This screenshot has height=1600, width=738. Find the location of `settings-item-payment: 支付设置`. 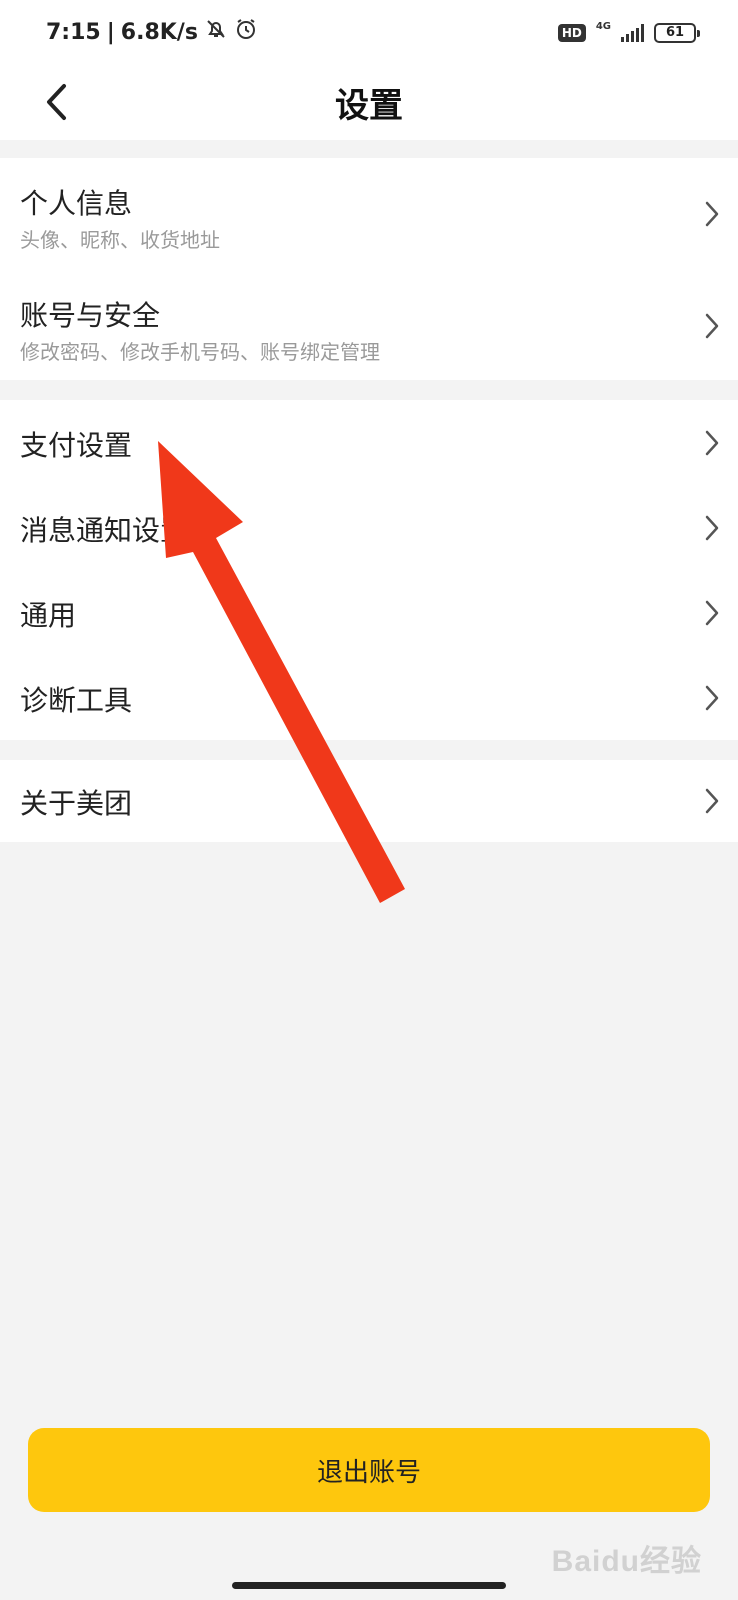

settings-item-payment: 支付设置 is located at coordinates (369, 442).